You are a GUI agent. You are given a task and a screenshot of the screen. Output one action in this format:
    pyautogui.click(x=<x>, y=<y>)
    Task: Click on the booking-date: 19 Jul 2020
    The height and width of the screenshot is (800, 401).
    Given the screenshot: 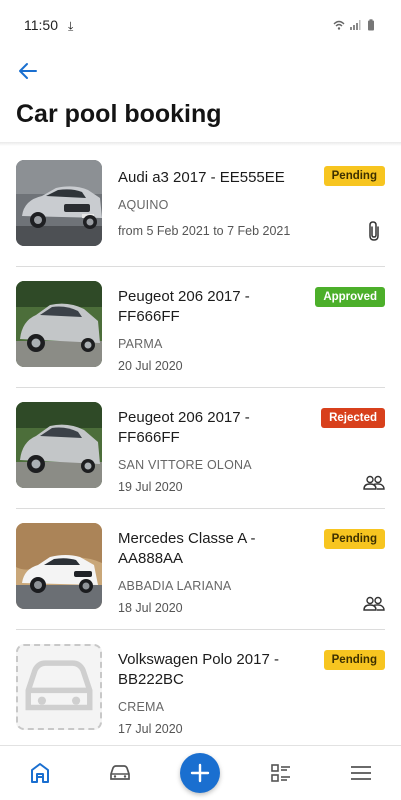 What is the action you would take?
    pyautogui.click(x=150, y=487)
    